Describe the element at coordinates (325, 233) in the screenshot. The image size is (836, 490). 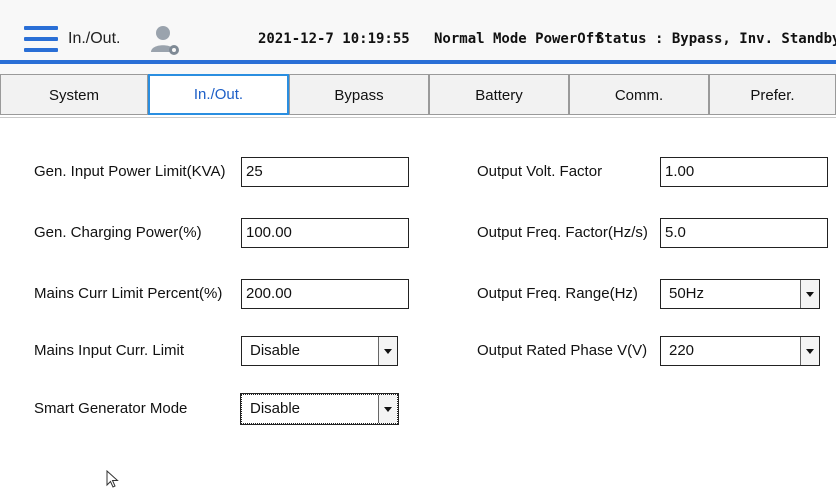
I see `gen-charging-power-field: 100.00` at that location.